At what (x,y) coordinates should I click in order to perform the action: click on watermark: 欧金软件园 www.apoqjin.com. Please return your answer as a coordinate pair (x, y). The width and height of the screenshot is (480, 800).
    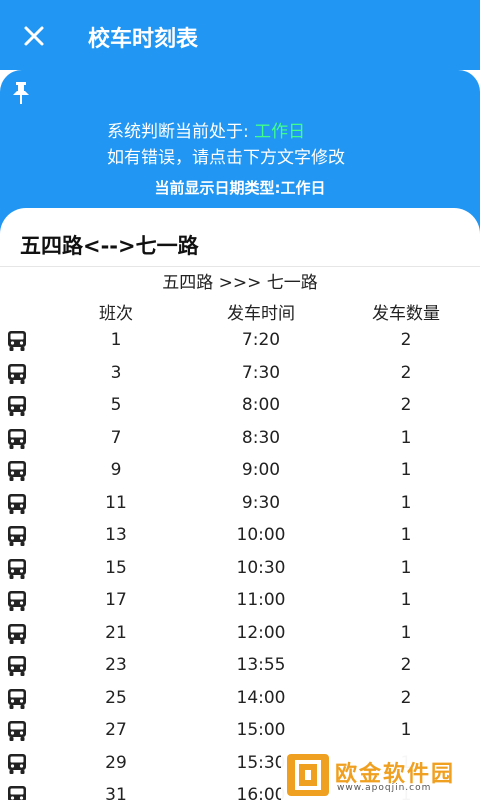
    Looking at the image, I should click on (380, 774).